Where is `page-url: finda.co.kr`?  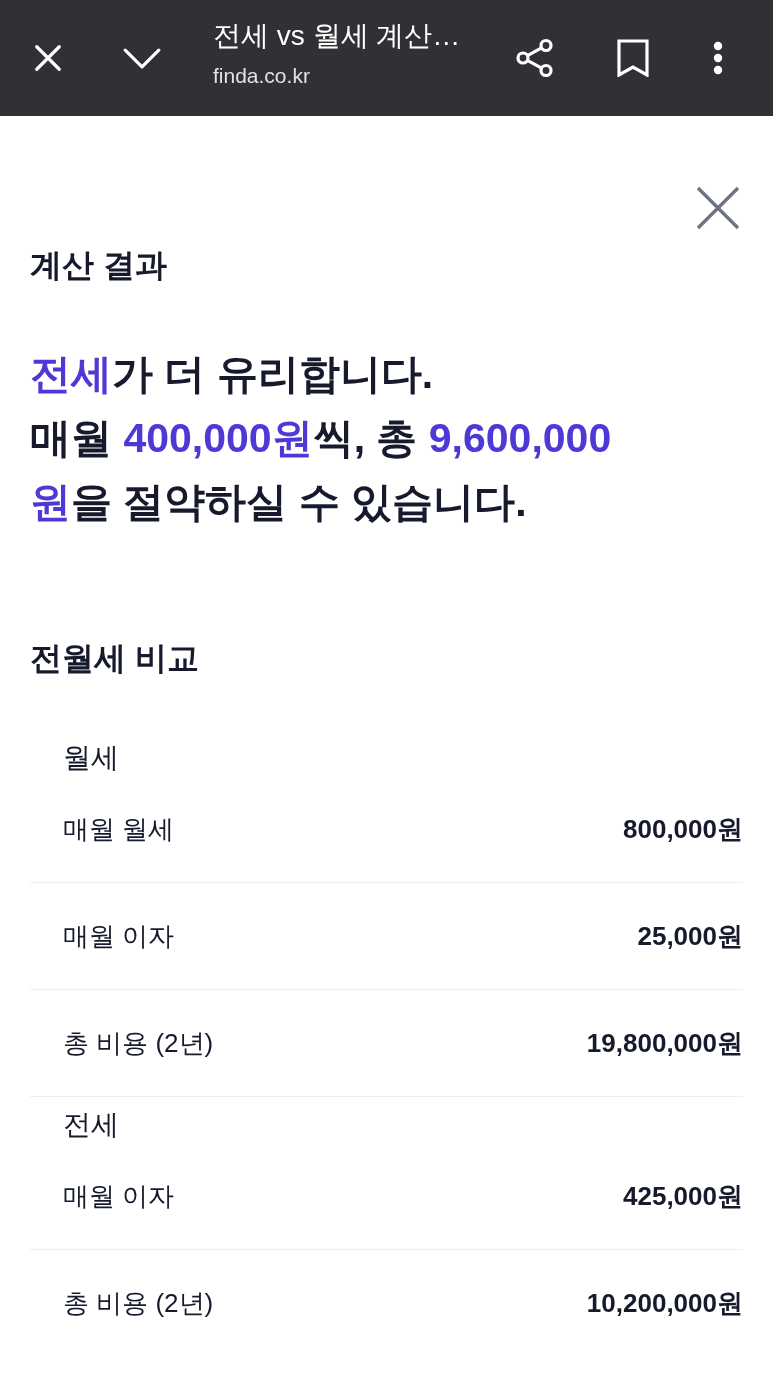
page-url: finda.co.kr is located at coordinates (262, 76).